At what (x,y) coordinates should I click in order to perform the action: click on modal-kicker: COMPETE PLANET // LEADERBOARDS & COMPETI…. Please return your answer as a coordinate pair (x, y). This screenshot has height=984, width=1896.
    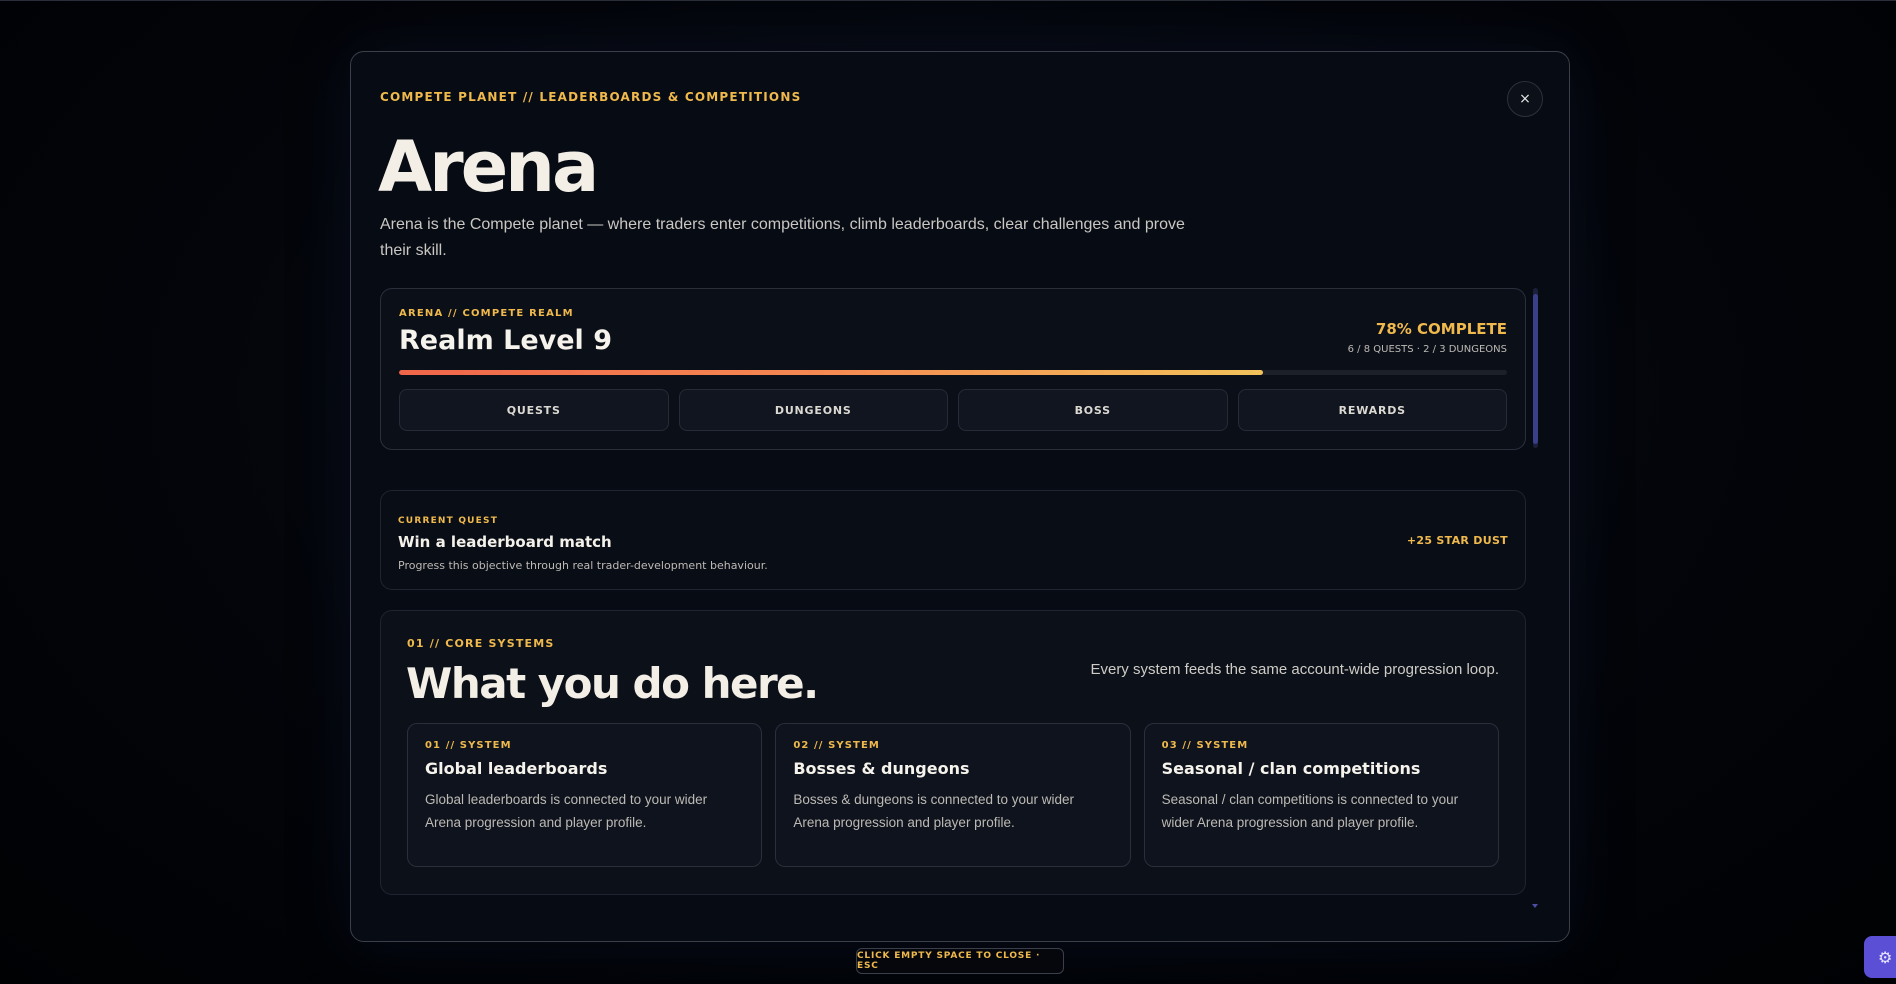
    Looking at the image, I should click on (591, 97).